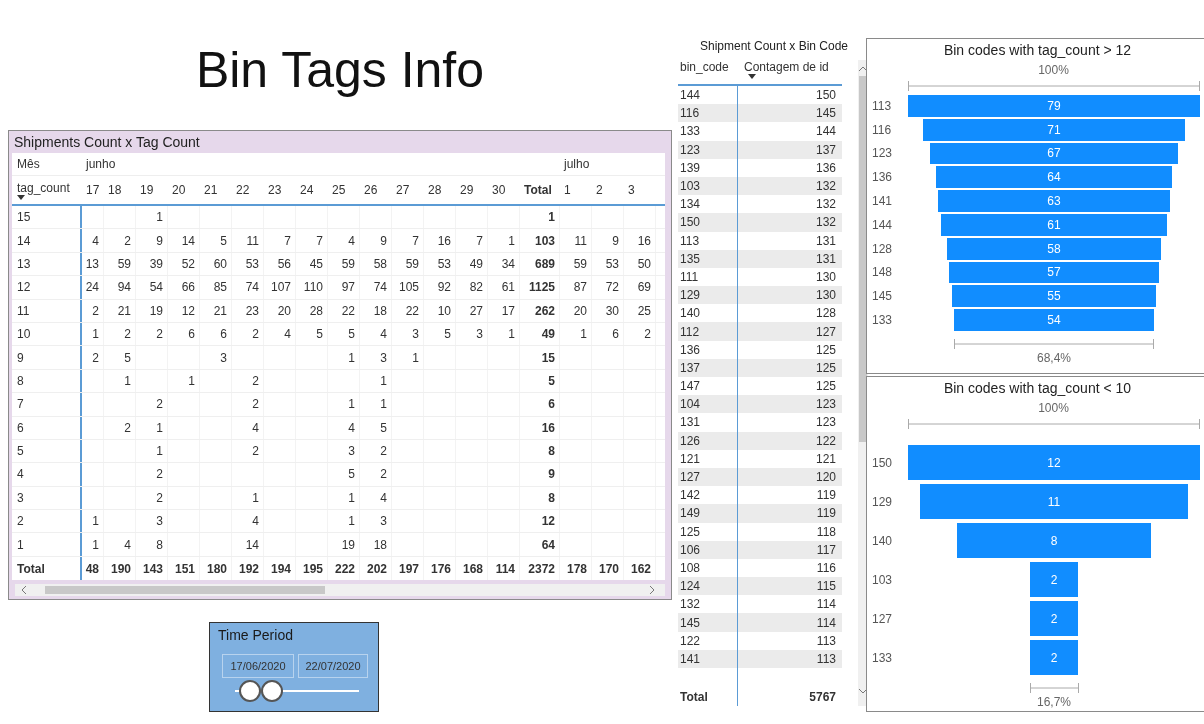 Image resolution: width=1204 pixels, height=724 pixels. Describe the element at coordinates (124, 288) in the screenshot. I see `table-cell-text: 94` at that location.